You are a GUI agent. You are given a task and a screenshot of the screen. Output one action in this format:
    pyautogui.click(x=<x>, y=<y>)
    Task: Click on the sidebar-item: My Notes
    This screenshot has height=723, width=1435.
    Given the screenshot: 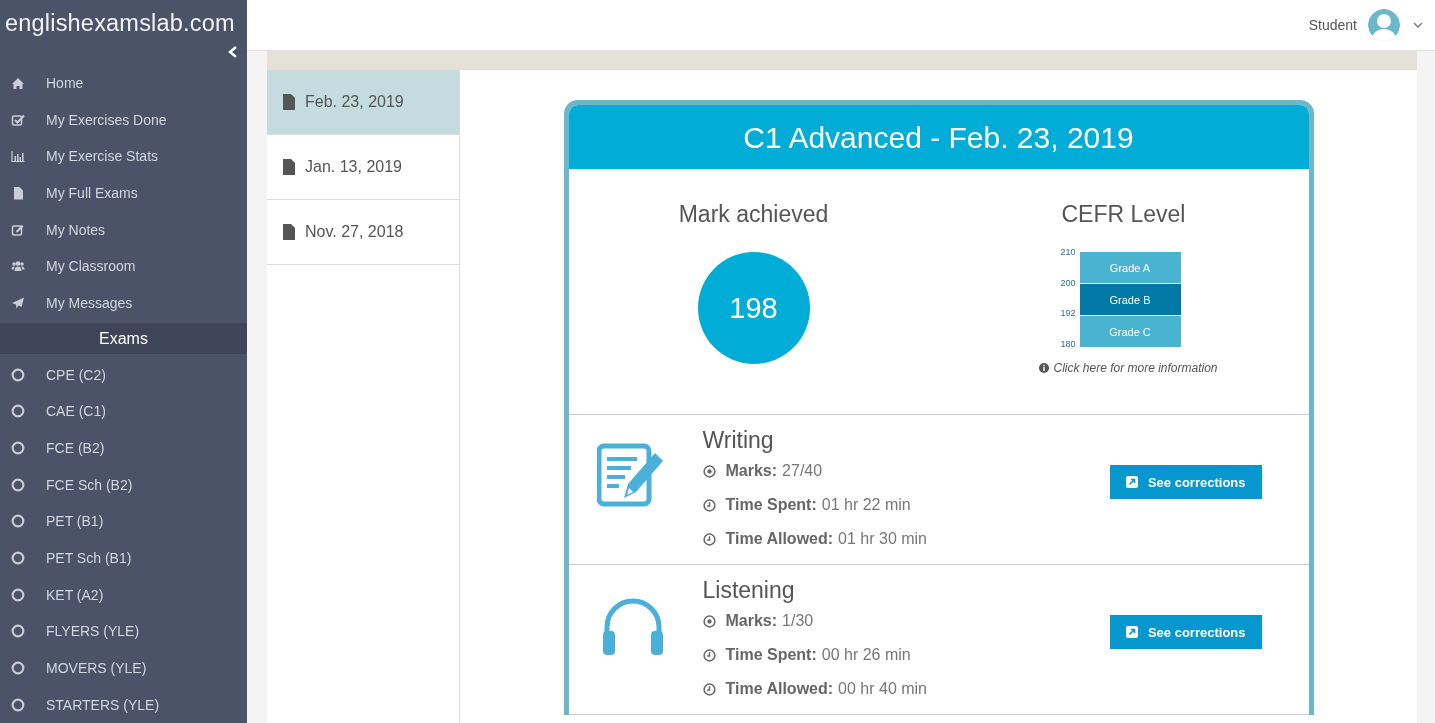 What is the action you would take?
    pyautogui.click(x=123, y=229)
    